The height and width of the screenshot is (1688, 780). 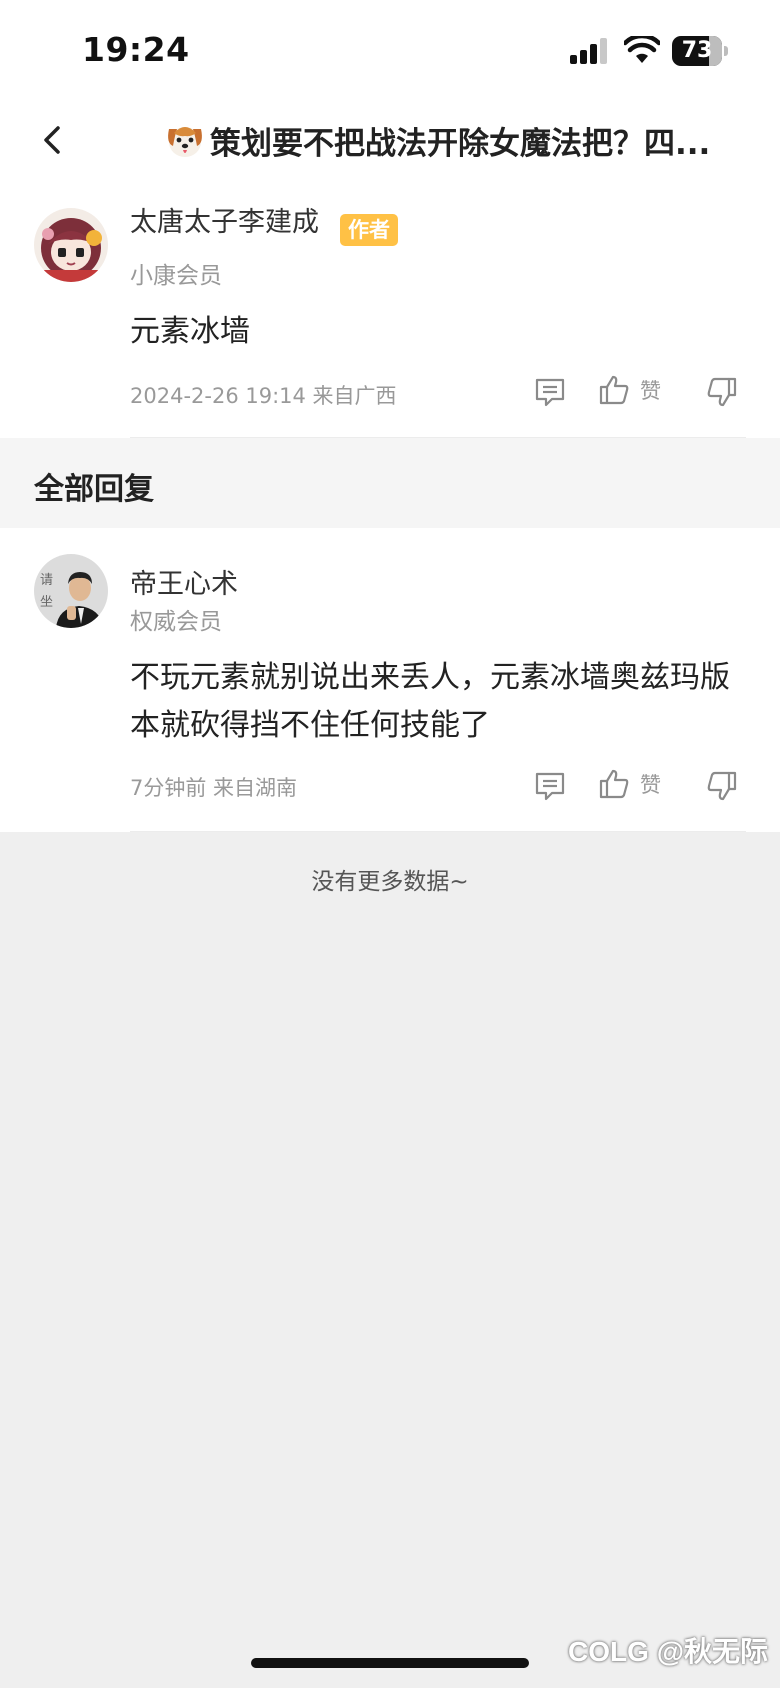 What do you see at coordinates (46, 602) in the screenshot?
I see `svg-text: 坐` at bounding box center [46, 602].